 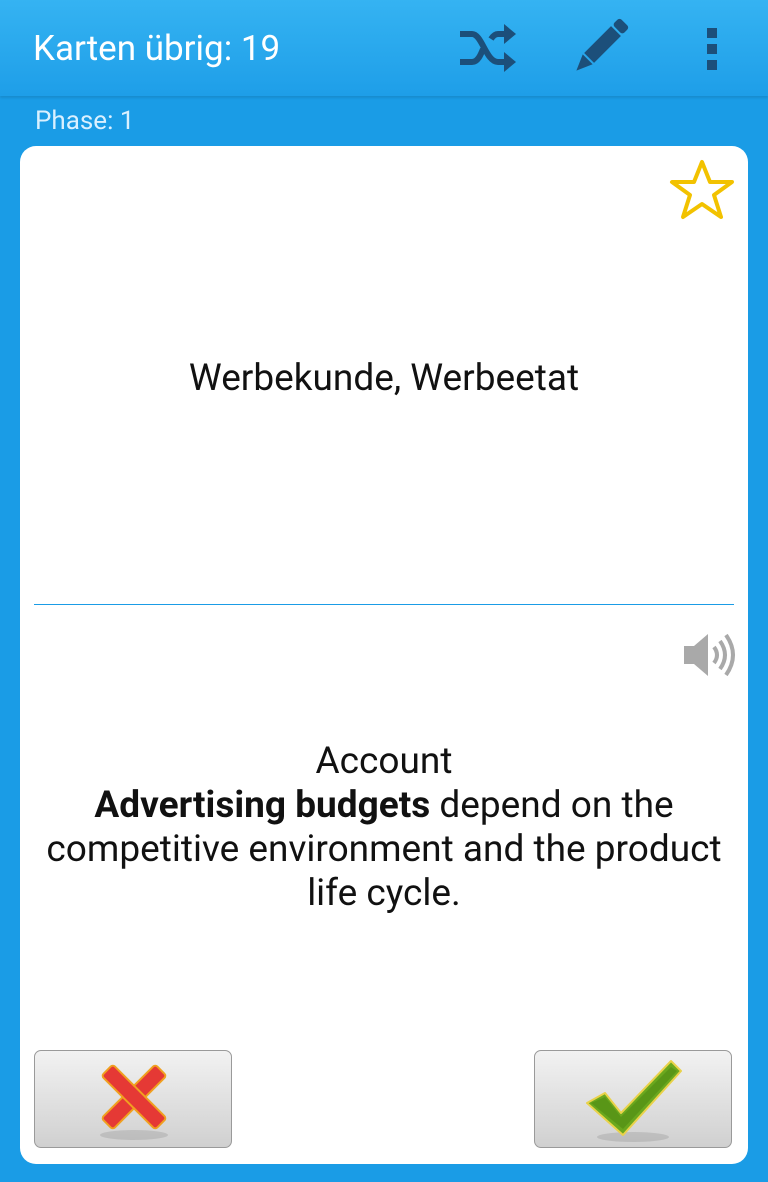 What do you see at coordinates (134, 1102) in the screenshot?
I see `red-x-icon` at bounding box center [134, 1102].